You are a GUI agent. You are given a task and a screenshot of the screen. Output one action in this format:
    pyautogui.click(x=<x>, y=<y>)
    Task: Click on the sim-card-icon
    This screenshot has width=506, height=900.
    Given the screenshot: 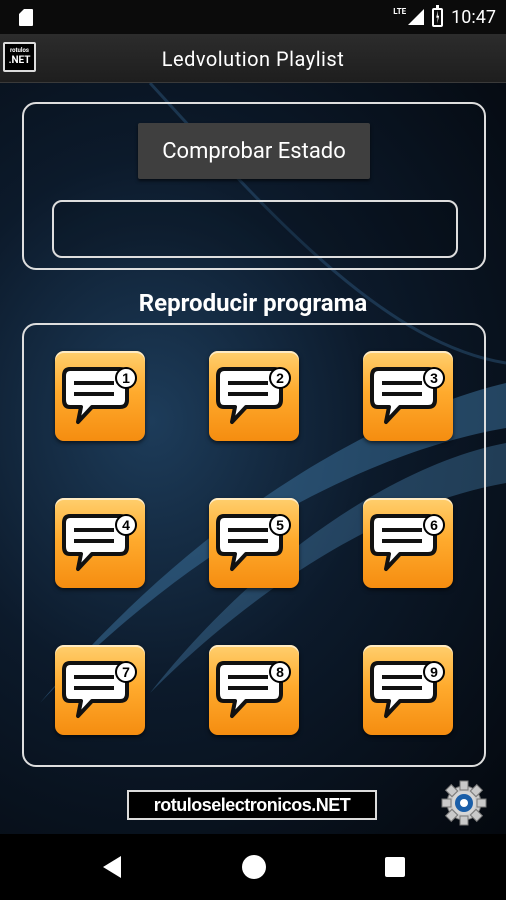 What is the action you would take?
    pyautogui.click(x=26, y=17)
    